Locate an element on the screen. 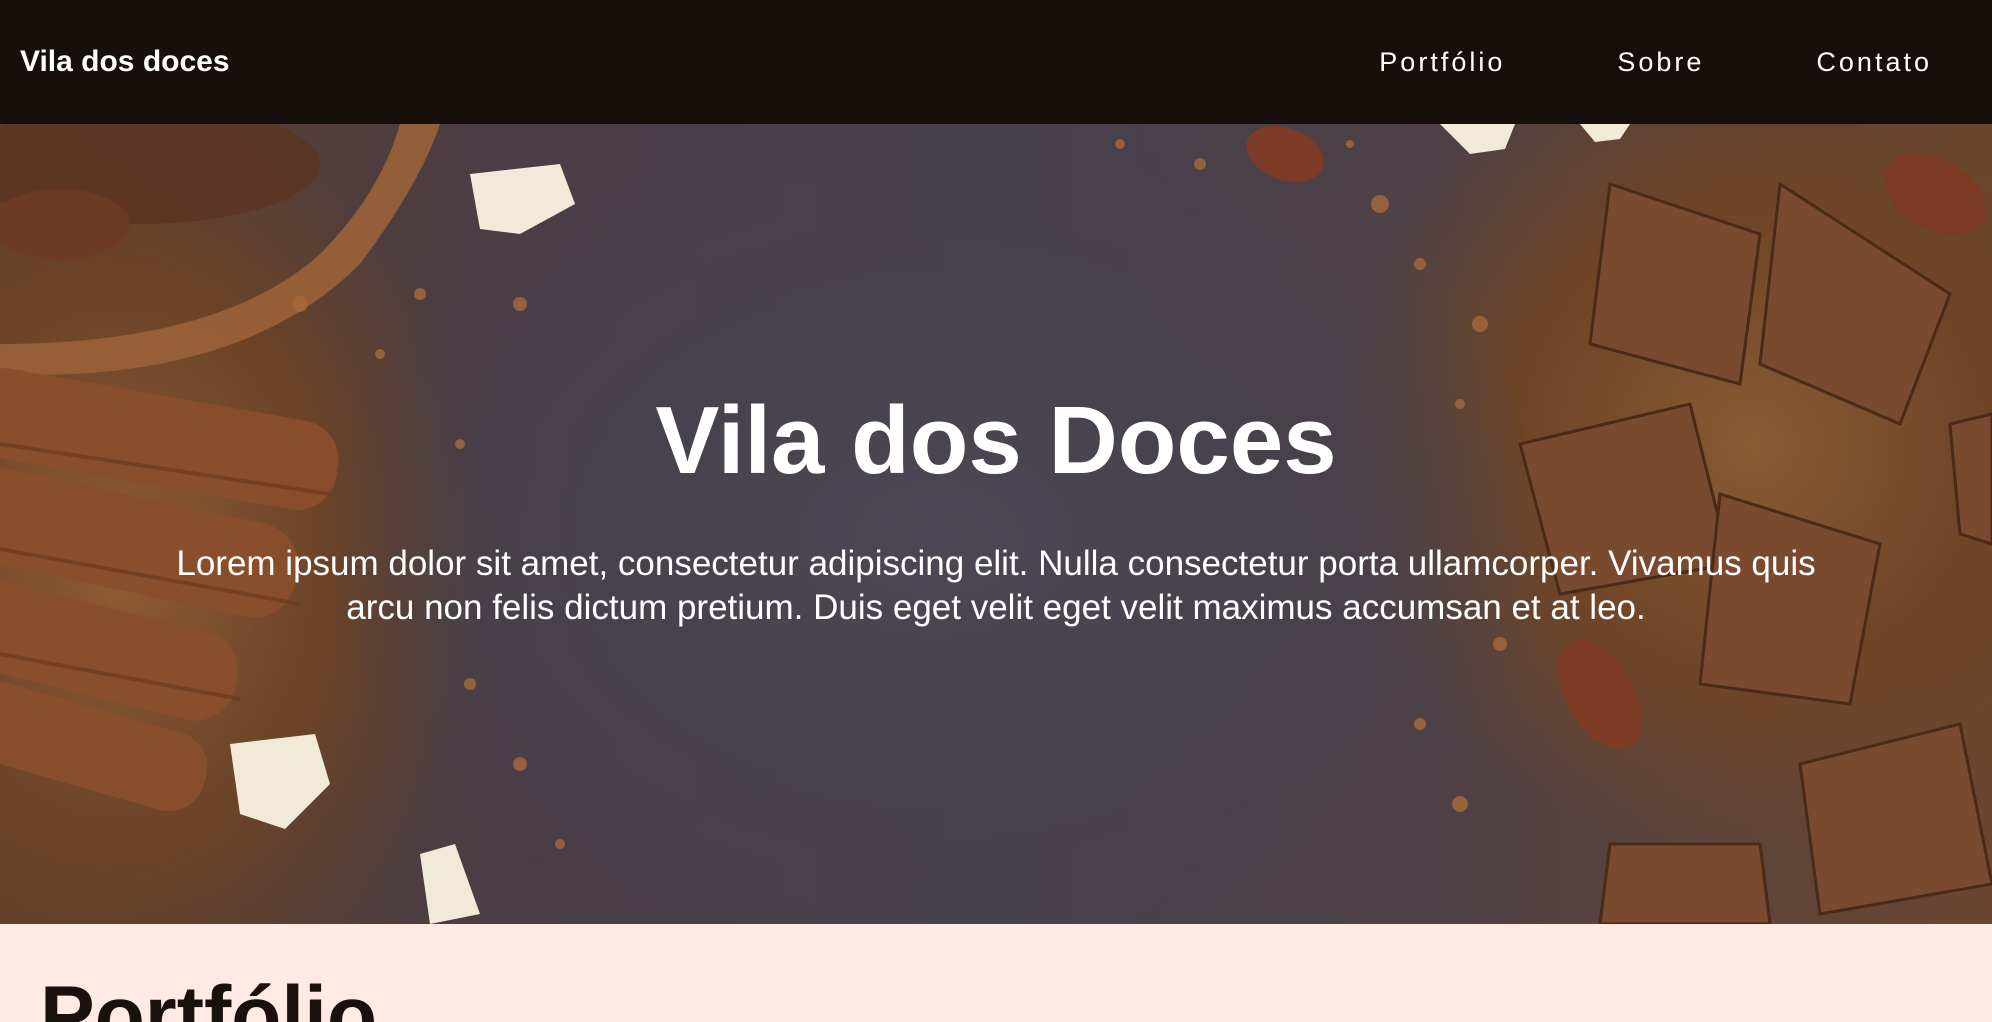  portfolio-section: Portfólio is located at coordinates (996, 973).